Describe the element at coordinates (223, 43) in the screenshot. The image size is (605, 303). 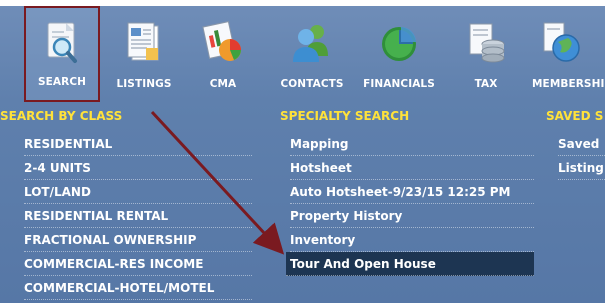
I see `cma-chart-icon` at that location.